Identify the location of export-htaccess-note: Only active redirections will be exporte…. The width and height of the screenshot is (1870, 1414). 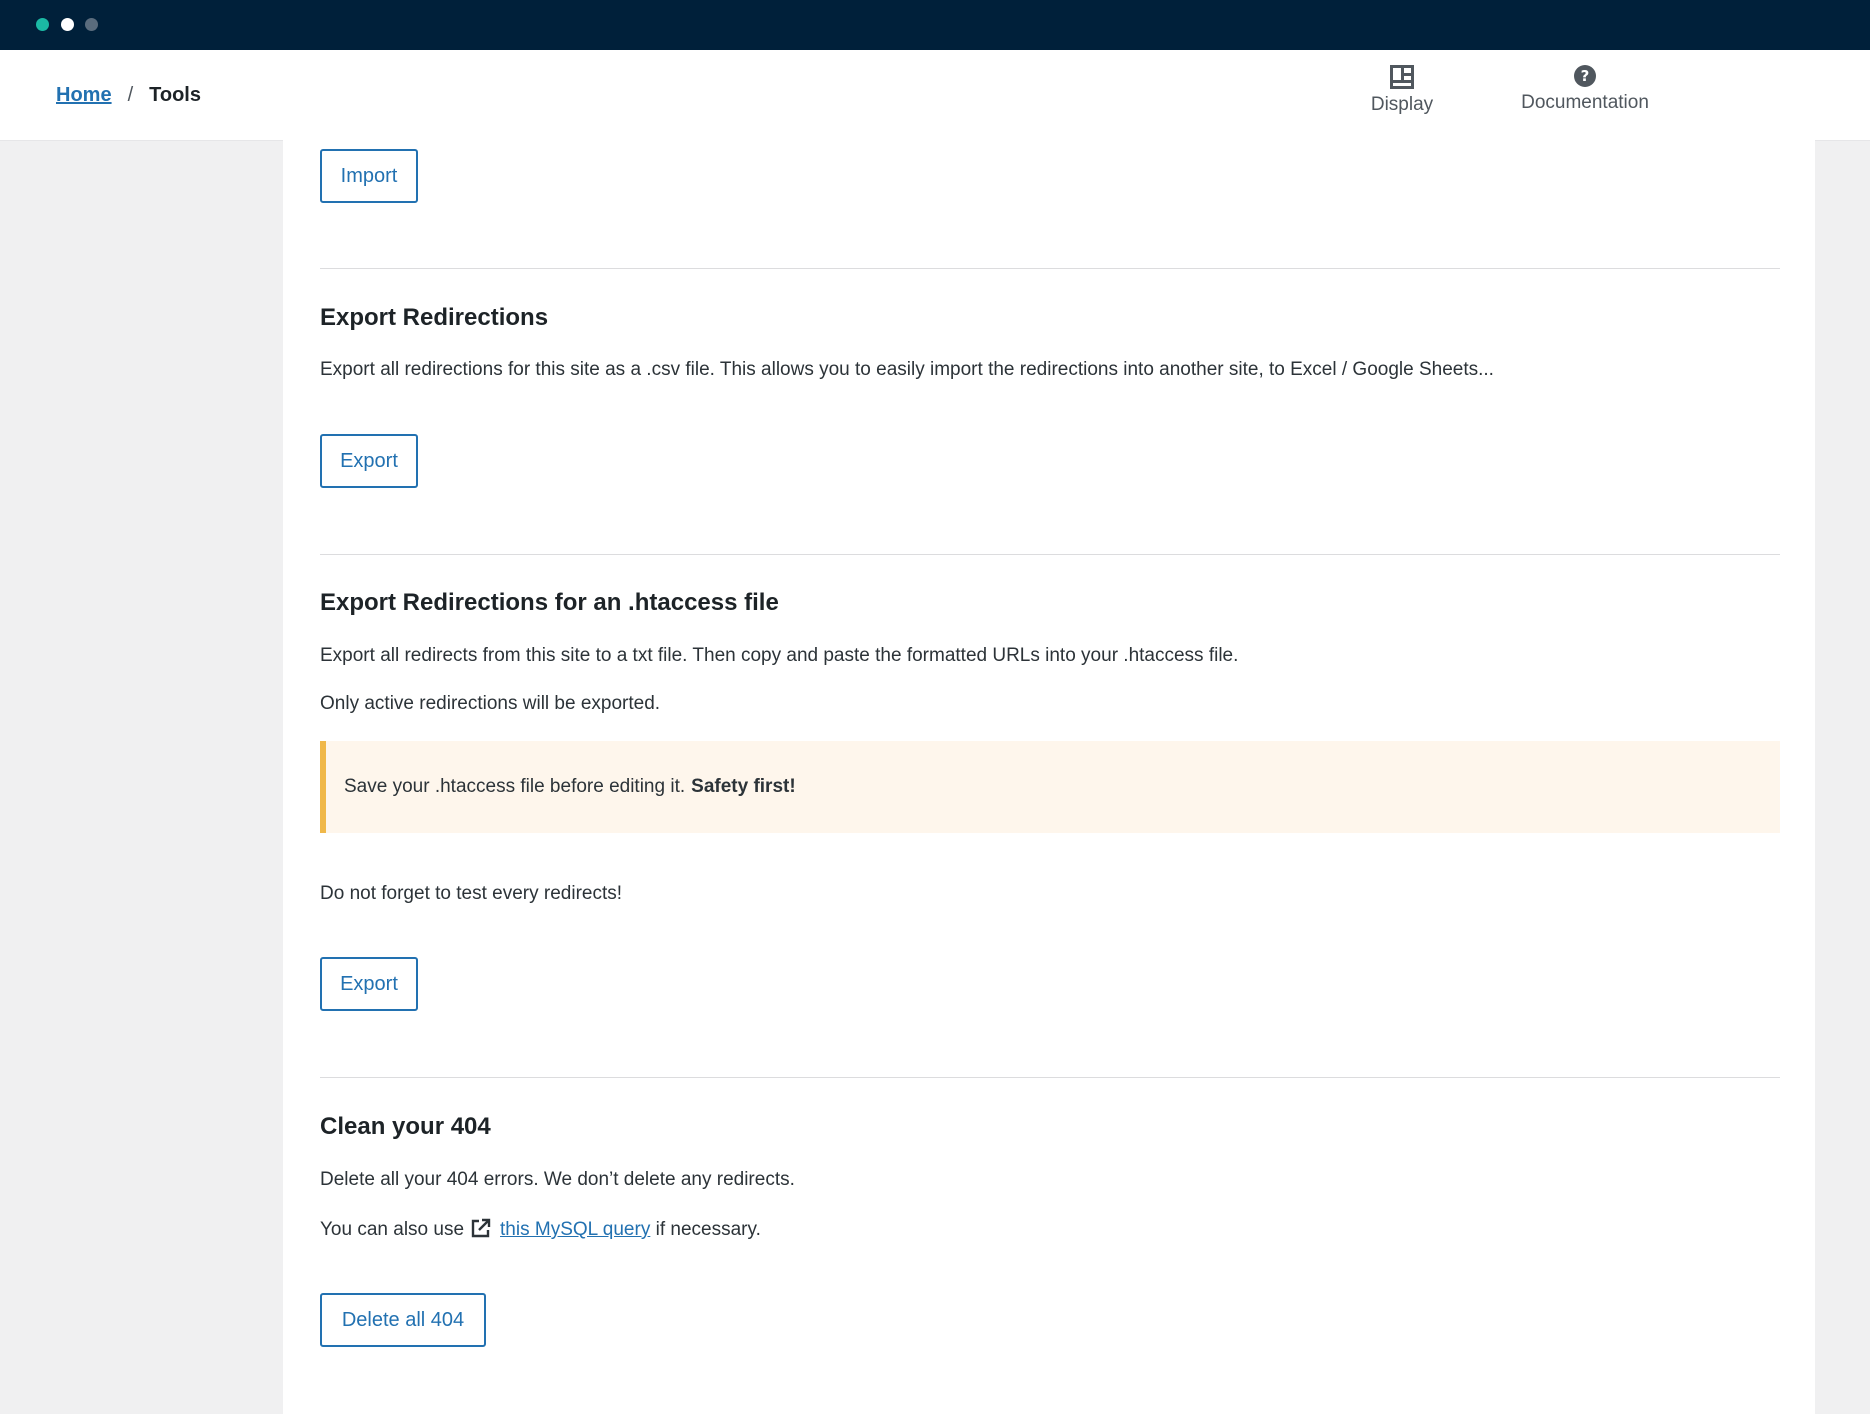
(490, 703).